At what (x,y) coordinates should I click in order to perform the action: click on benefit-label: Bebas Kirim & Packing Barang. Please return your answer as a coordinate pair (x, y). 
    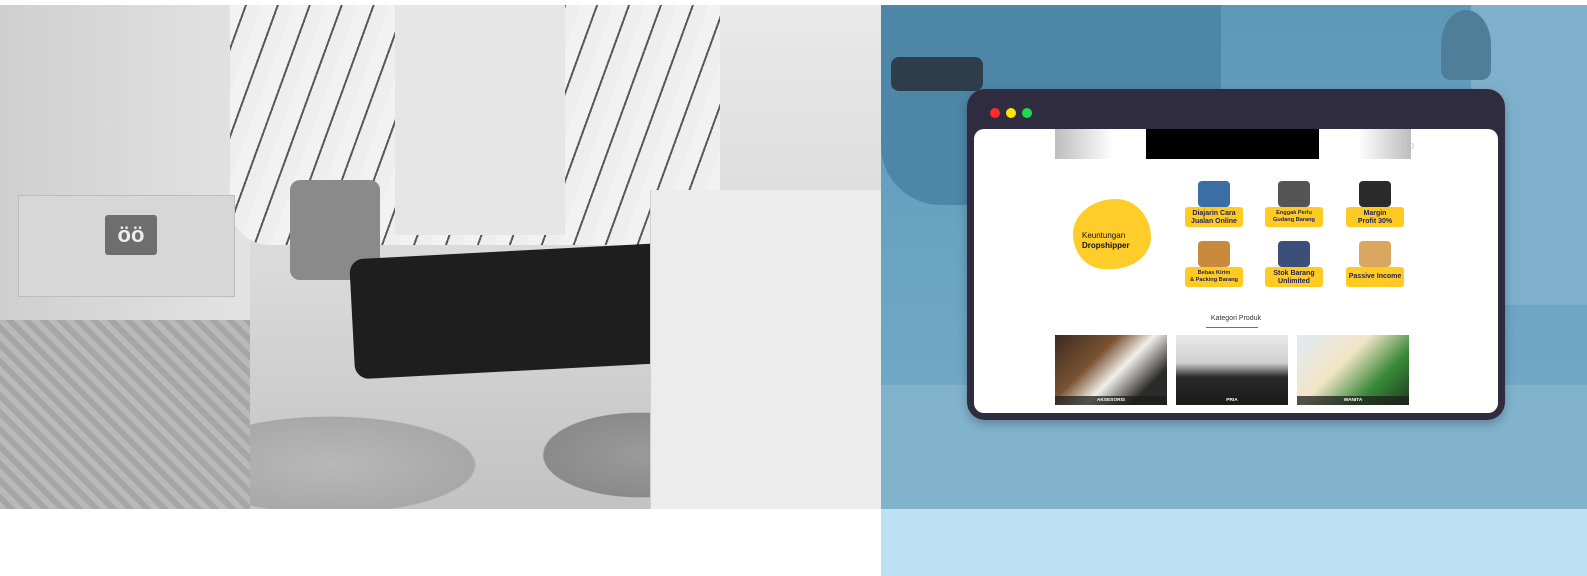
    Looking at the image, I should click on (1214, 277).